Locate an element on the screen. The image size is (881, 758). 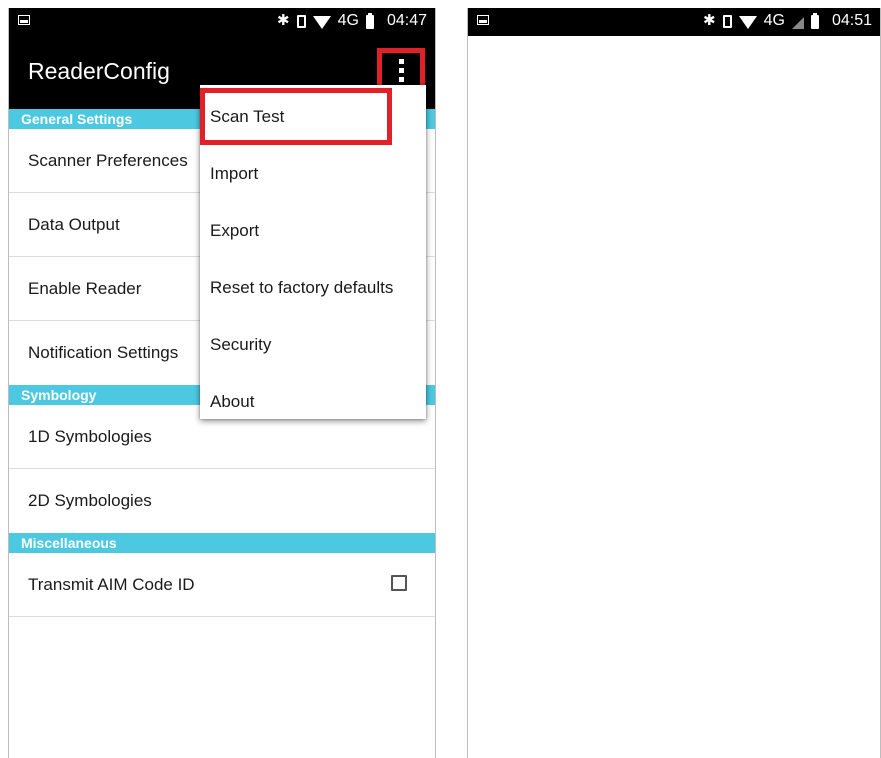
signal-icon is located at coordinates (797, 23).